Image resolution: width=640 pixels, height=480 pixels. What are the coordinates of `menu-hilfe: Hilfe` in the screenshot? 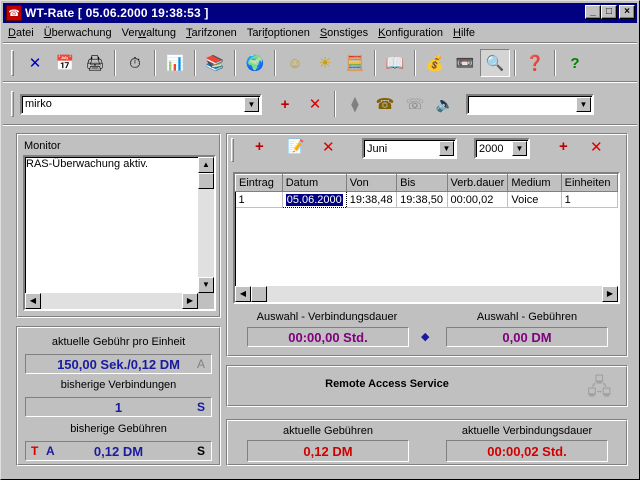 It's located at (464, 33).